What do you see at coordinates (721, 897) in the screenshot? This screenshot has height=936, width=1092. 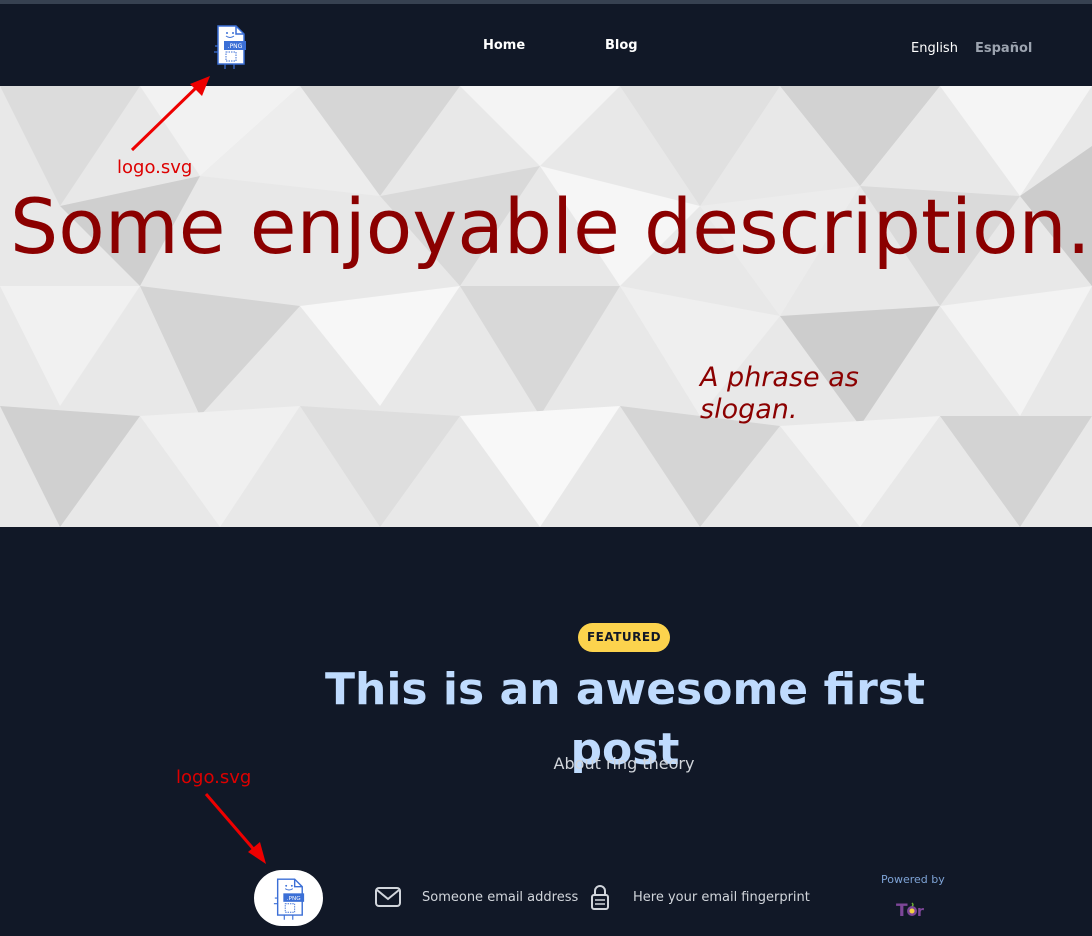 I see `footer-fingerprint: Here your email fingerprint` at bounding box center [721, 897].